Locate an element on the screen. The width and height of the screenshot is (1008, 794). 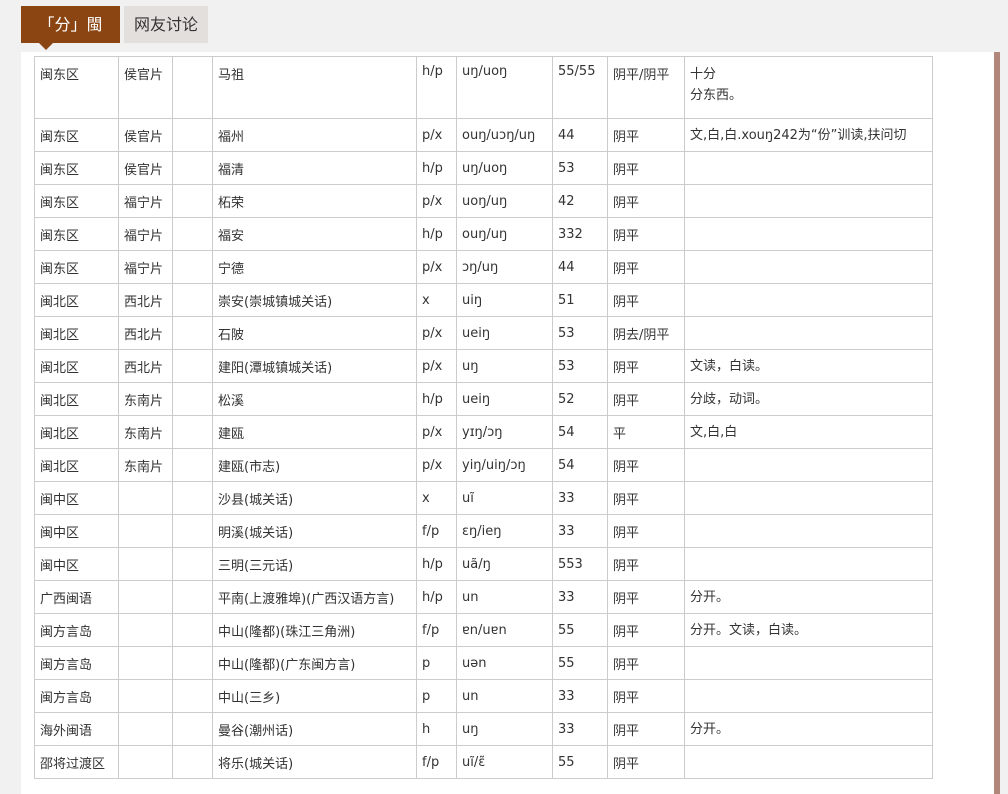
place-cell: 马祖 is located at coordinates (314, 87).